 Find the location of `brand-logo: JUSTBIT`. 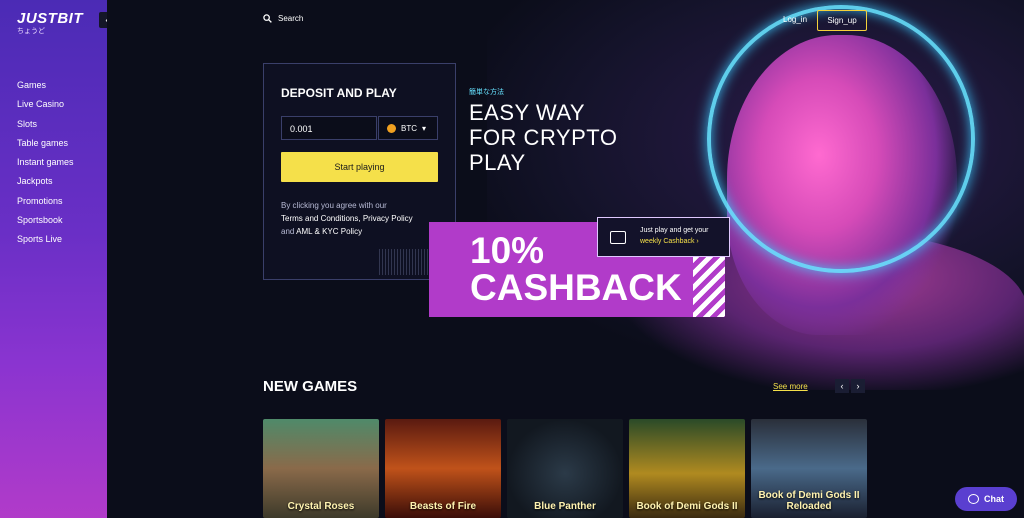

brand-logo: JUSTBIT is located at coordinates (50, 18).